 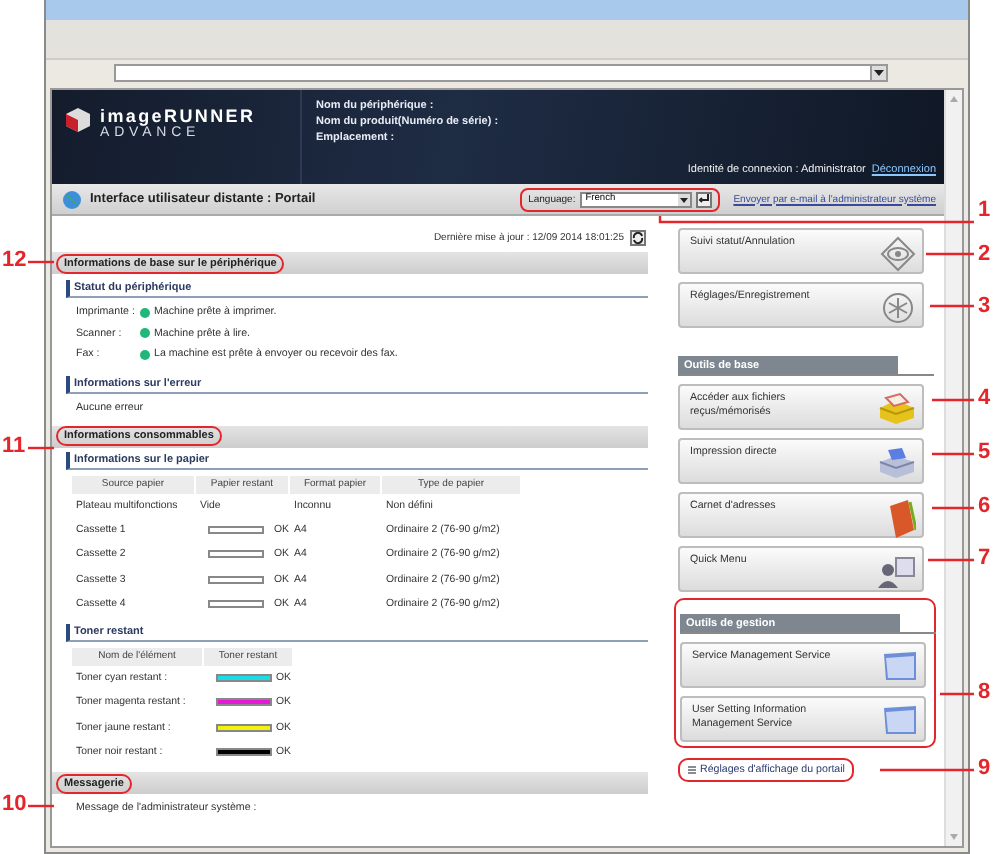 What do you see at coordinates (14, 447) in the screenshot?
I see `callout-number: 11` at bounding box center [14, 447].